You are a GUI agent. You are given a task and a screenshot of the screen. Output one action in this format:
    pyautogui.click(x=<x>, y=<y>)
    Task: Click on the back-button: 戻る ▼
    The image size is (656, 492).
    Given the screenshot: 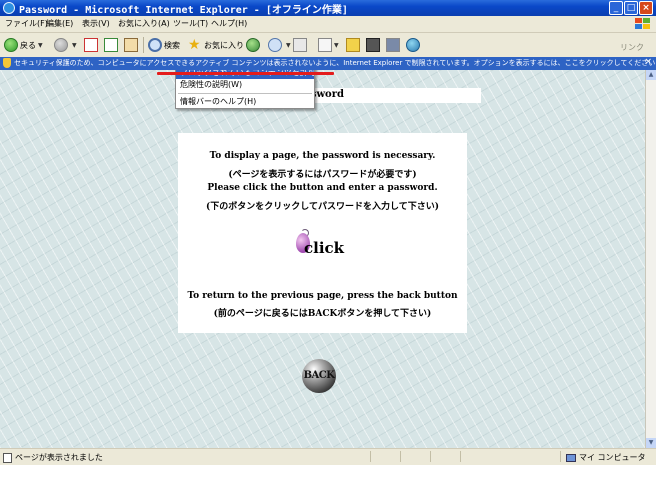 What is the action you would take?
    pyautogui.click(x=23, y=45)
    